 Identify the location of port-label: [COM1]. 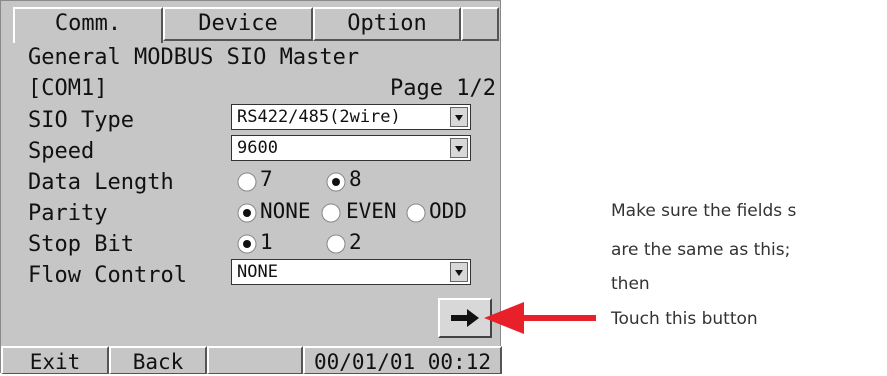
(68, 88).